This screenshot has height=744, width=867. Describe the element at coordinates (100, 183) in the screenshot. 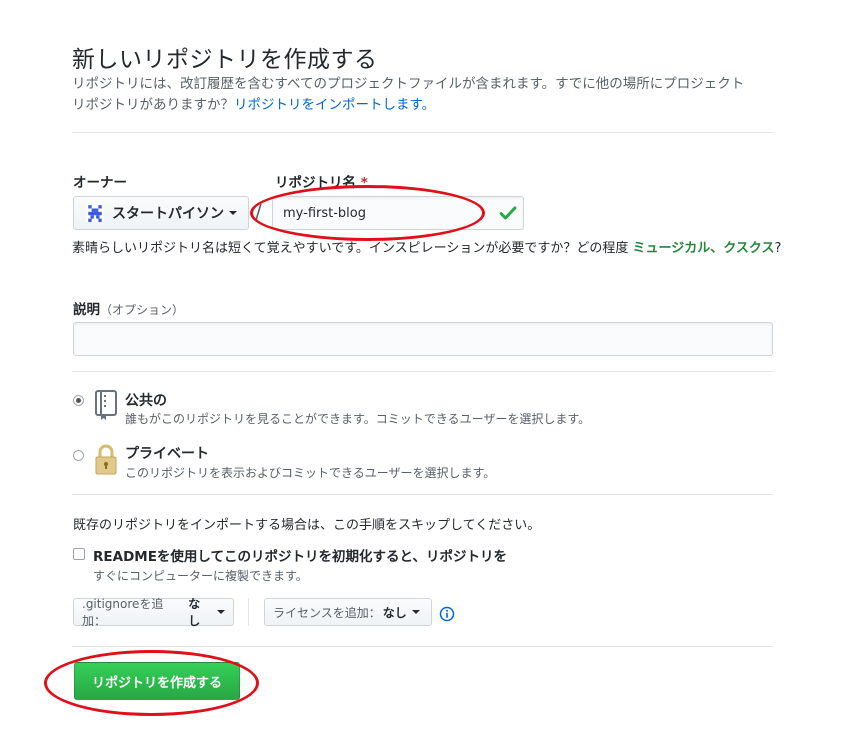

I see `owner-label: オーナー` at that location.